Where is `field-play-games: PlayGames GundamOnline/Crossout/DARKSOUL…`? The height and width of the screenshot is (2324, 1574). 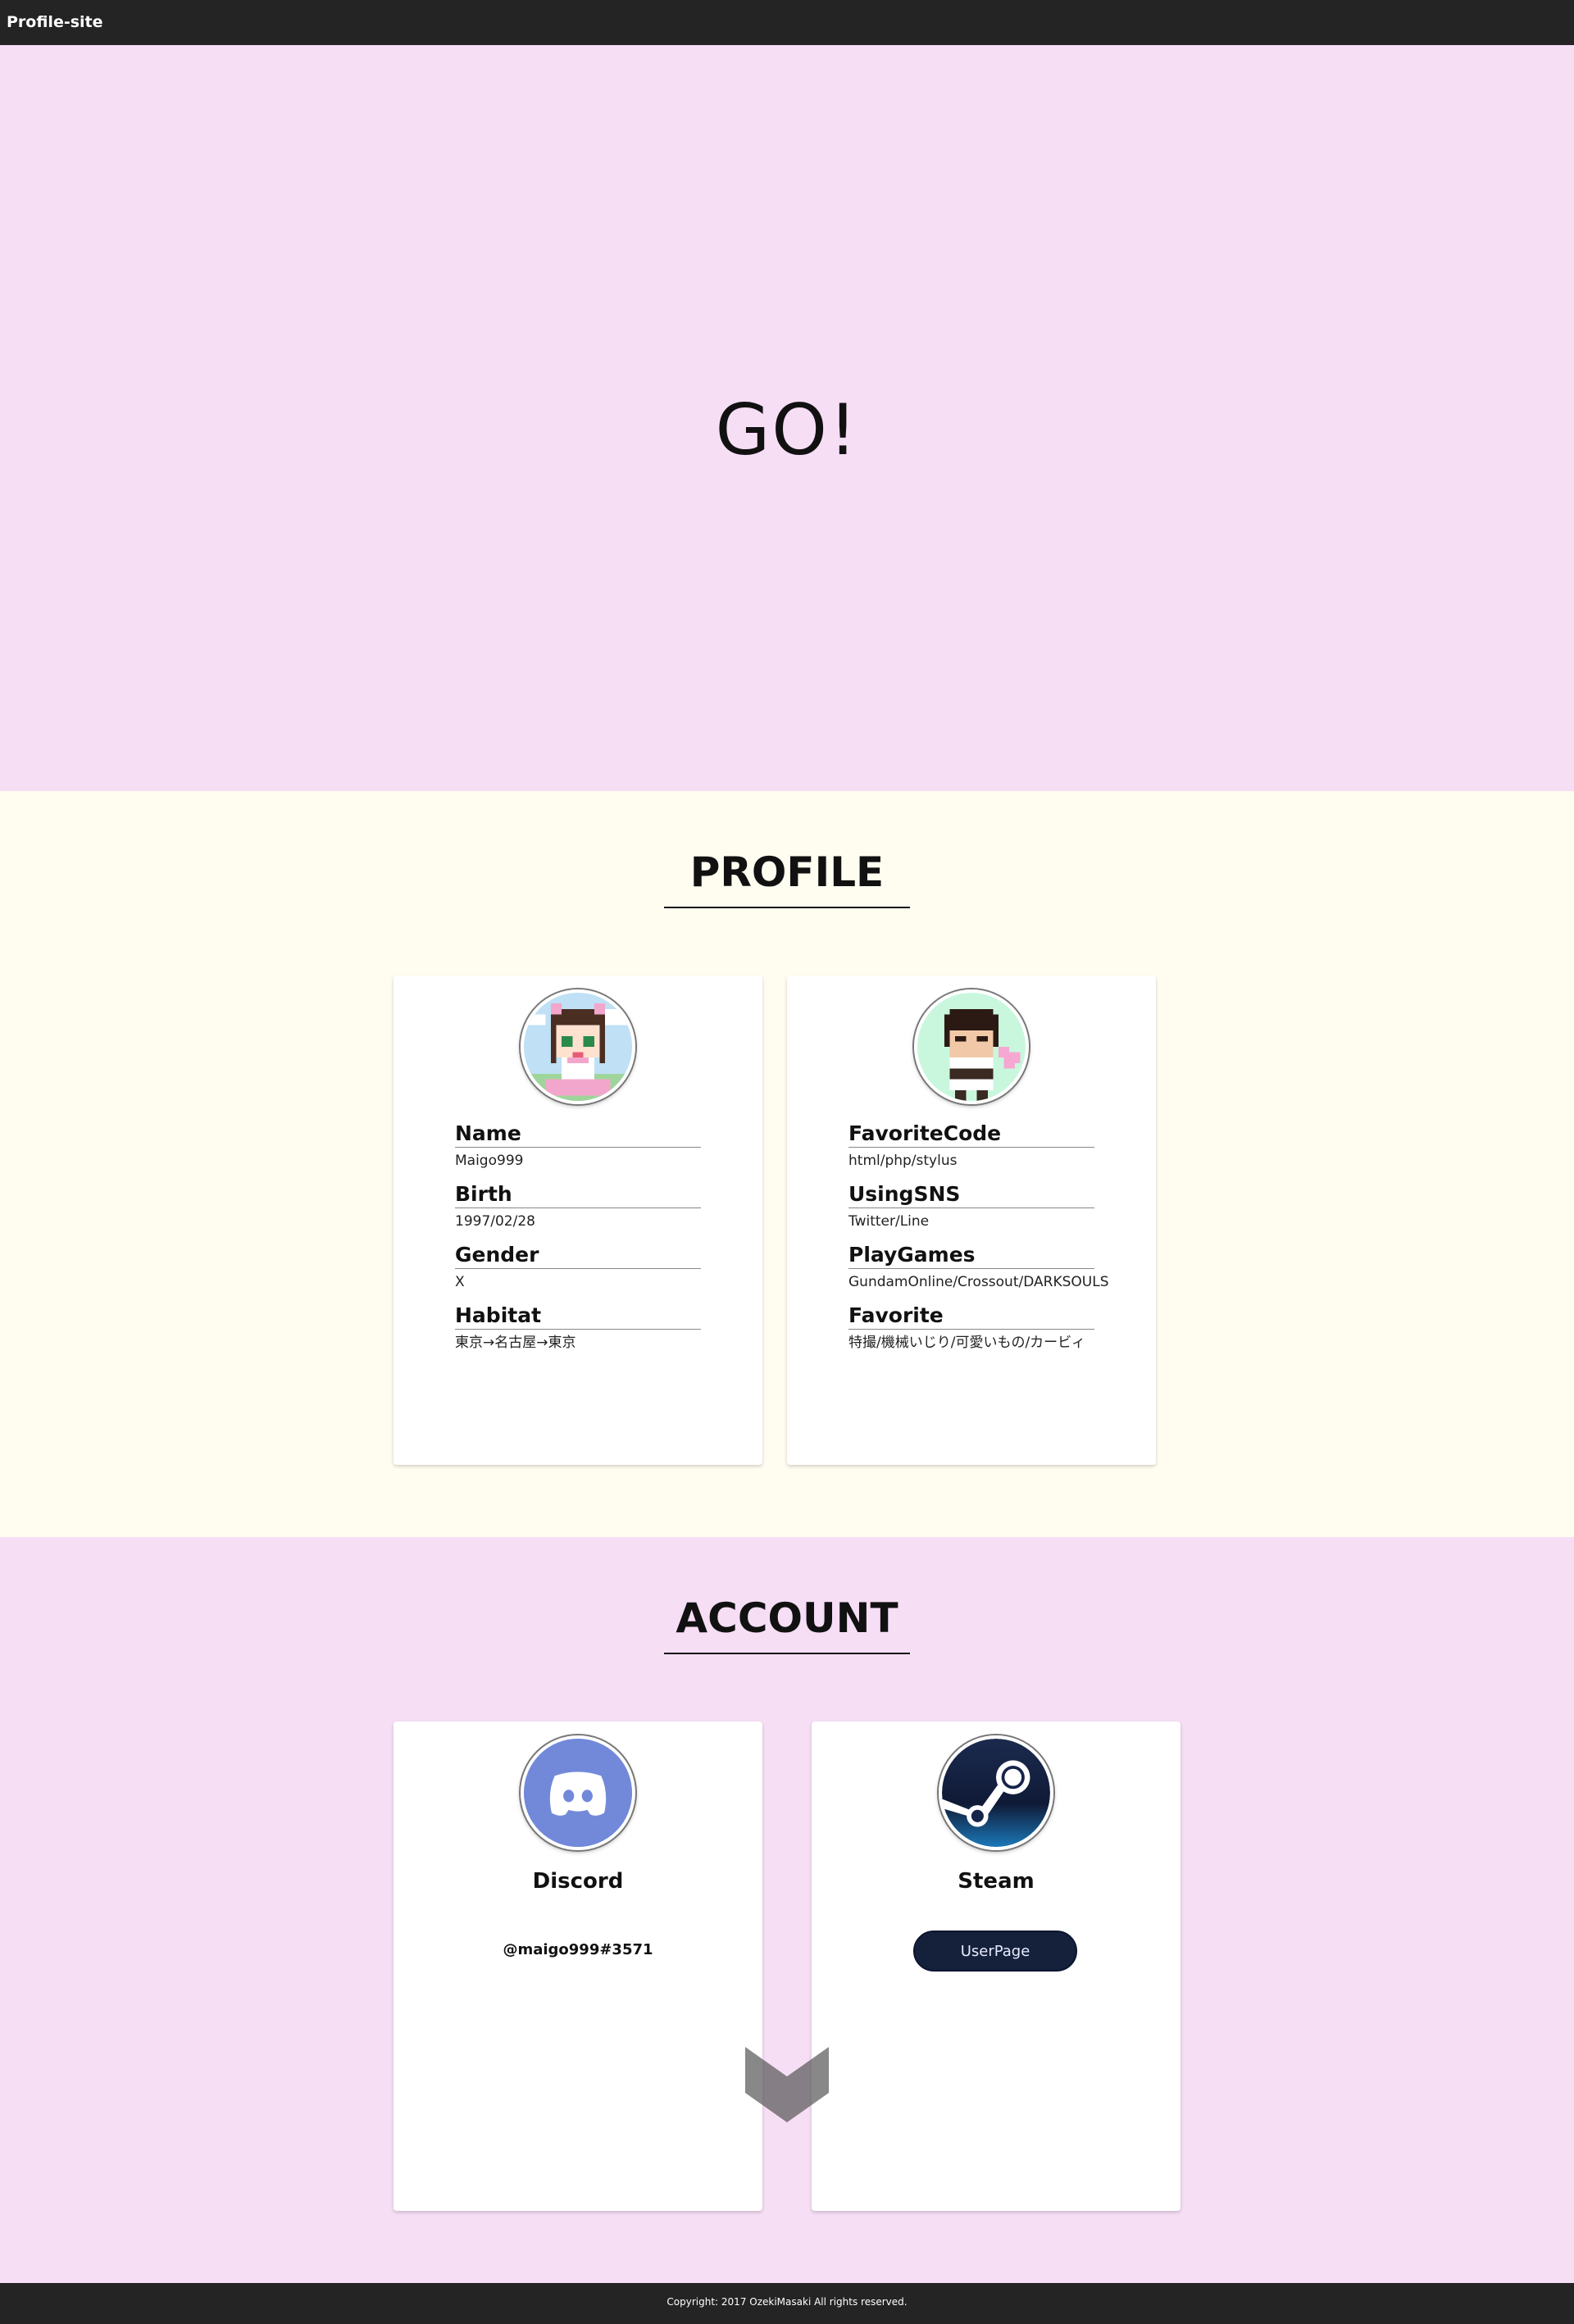
field-play-games: PlayGames GundamOnline/Crossout/DARKSOUL… is located at coordinates (979, 1268).